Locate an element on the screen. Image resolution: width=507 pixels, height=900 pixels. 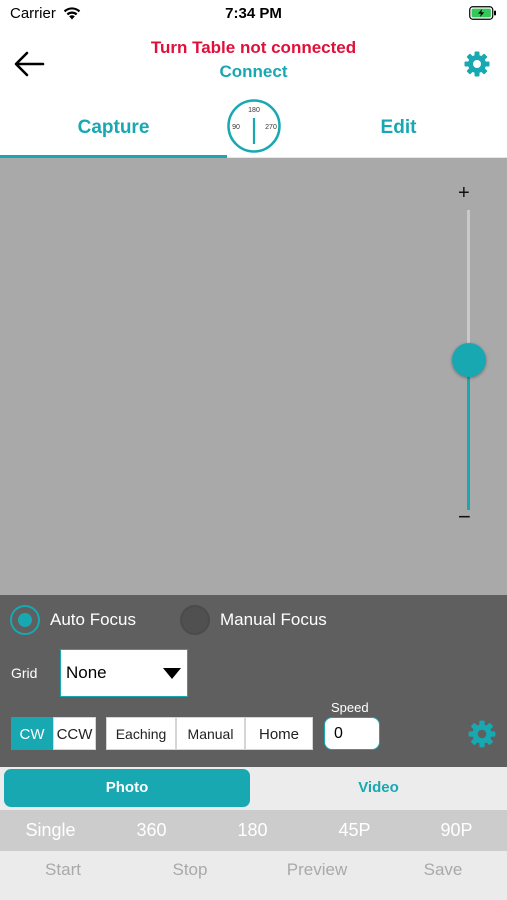
auto-focus-radio is located at coordinates (25, 620).